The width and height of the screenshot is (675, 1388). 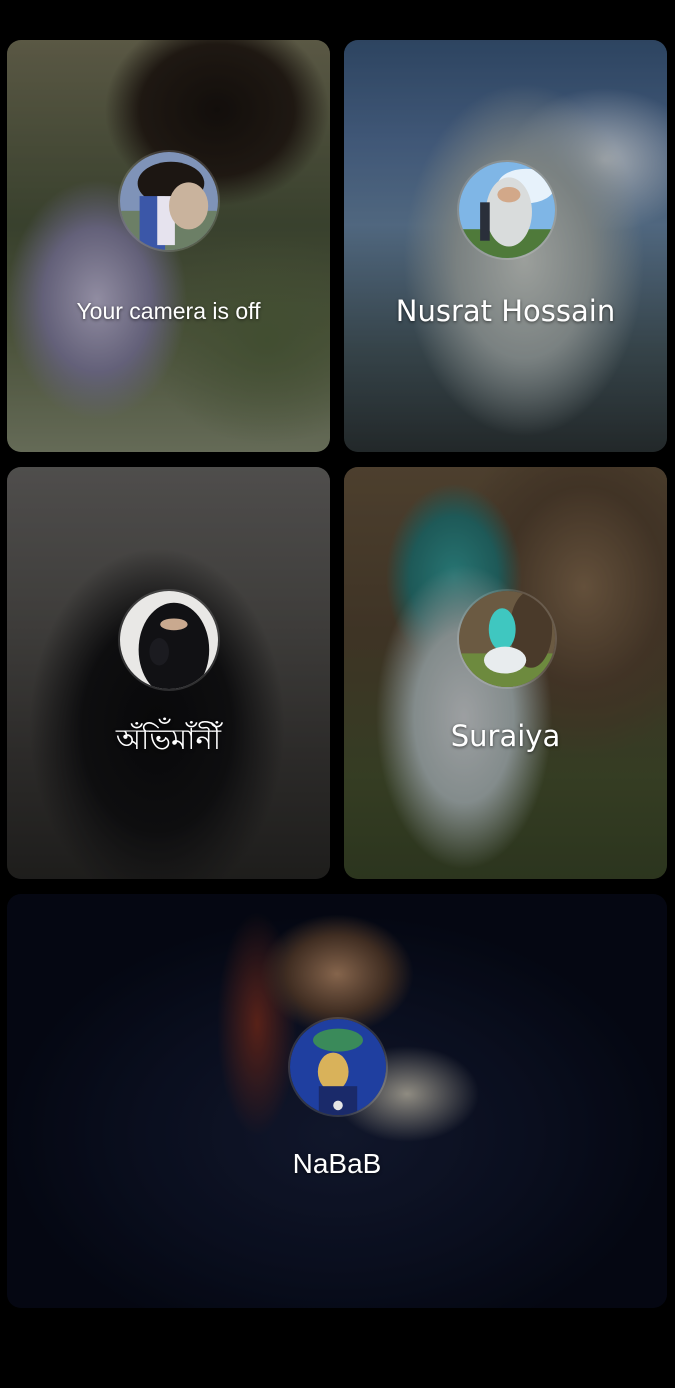 I want to click on participant-tile: Suraiya, so click(x=505, y=673).